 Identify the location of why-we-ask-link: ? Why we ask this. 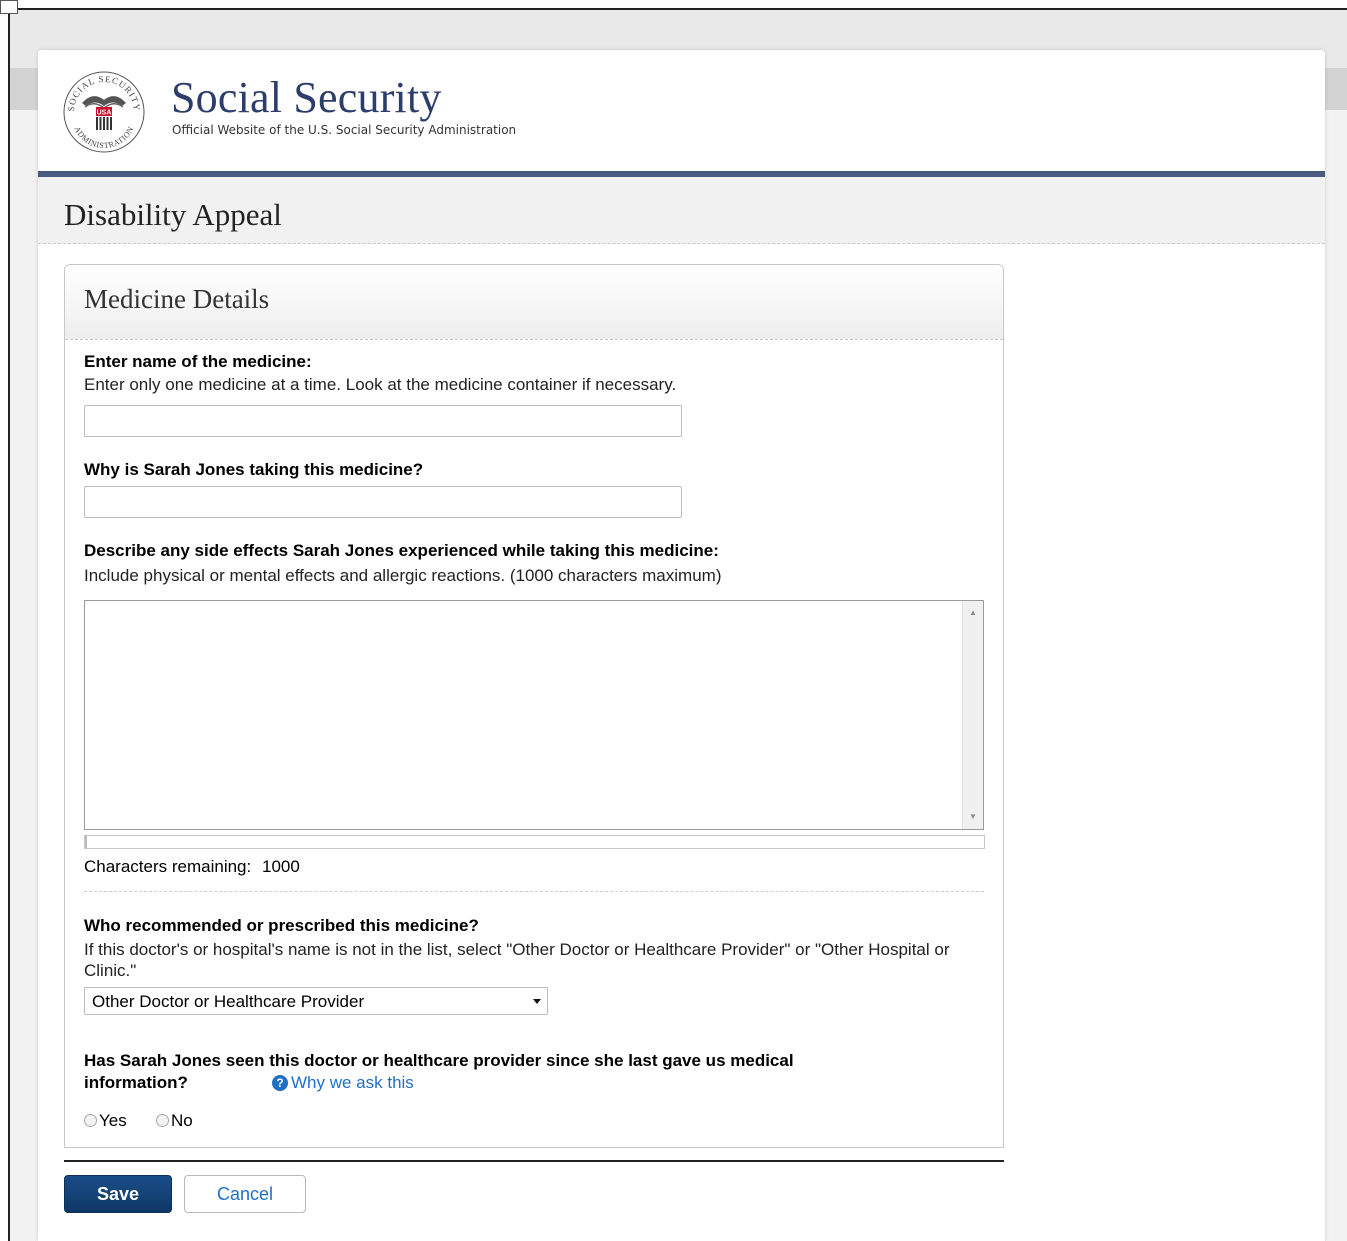
(343, 1083).